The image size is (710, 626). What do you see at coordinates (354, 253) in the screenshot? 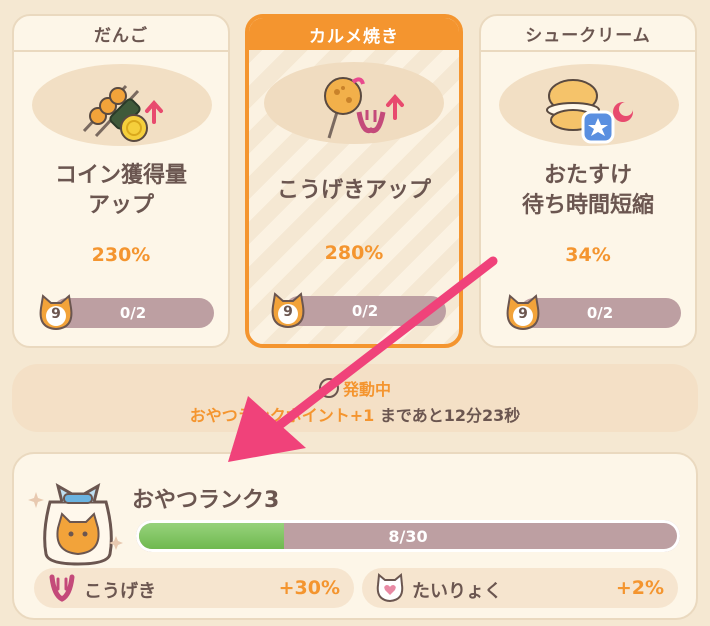
I see `card-value: 280%` at bounding box center [354, 253].